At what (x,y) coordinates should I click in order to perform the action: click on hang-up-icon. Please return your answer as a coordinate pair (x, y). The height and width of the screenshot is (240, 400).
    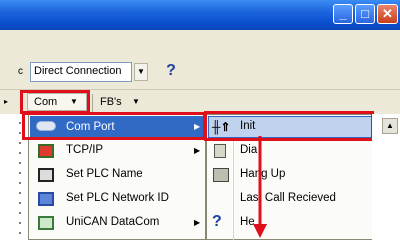
    Looking at the image, I should click on (221, 175).